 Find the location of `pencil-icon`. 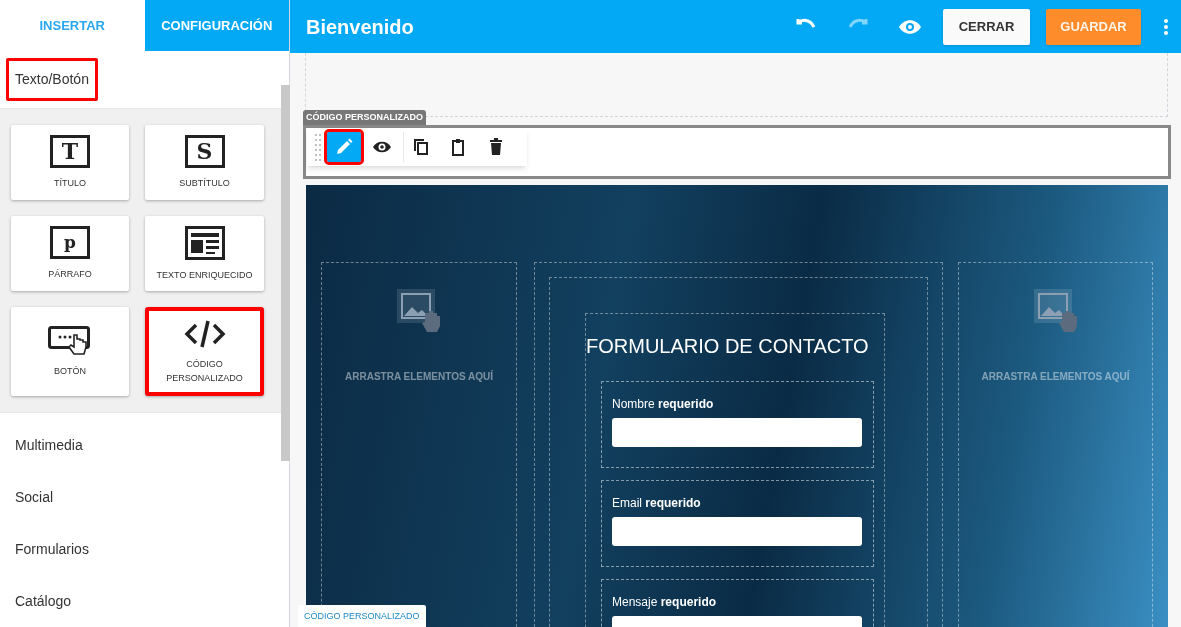

pencil-icon is located at coordinates (344, 147).